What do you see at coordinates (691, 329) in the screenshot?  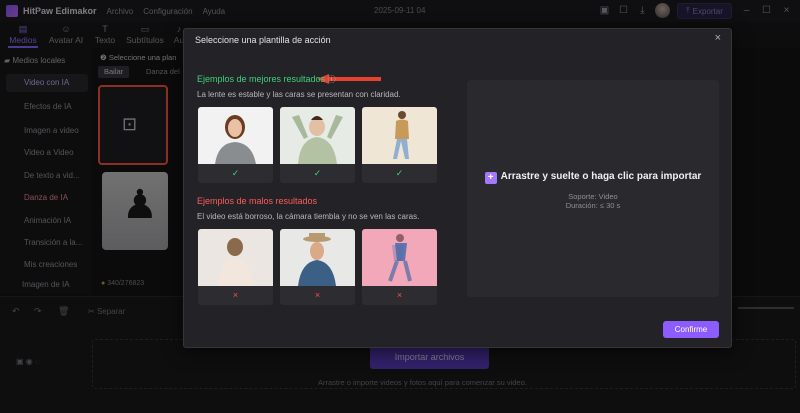 I see `confirm-button: Confirme` at bounding box center [691, 329].